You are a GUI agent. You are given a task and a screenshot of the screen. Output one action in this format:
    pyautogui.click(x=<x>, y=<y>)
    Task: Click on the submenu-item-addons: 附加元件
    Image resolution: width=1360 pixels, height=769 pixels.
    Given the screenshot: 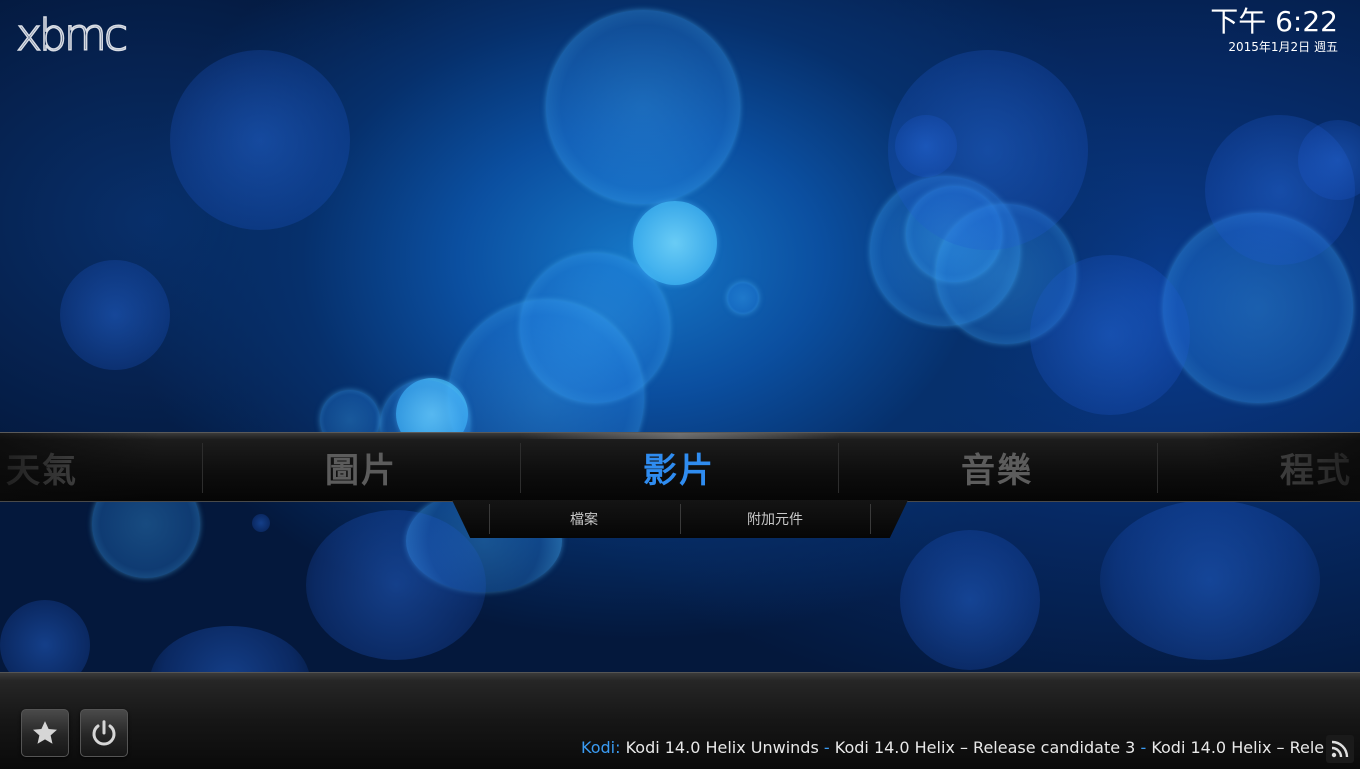 What is the action you would take?
    pyautogui.click(x=775, y=519)
    